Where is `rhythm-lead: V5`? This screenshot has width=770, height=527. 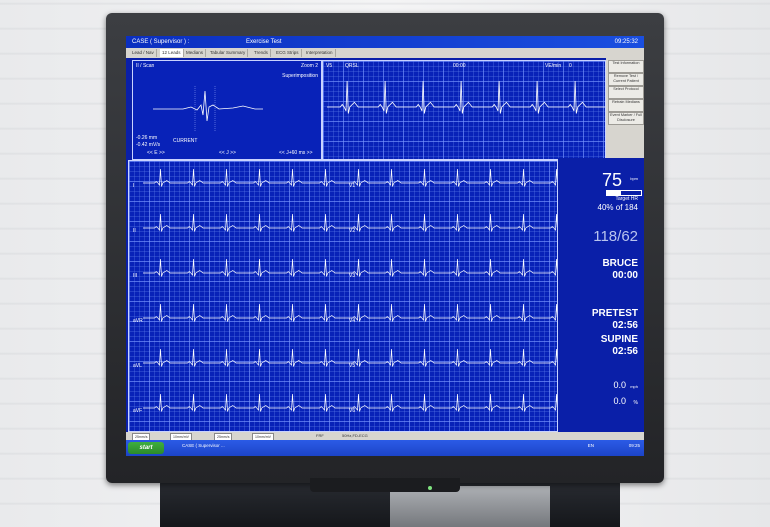
rhythm-lead: V5 is located at coordinates (329, 66).